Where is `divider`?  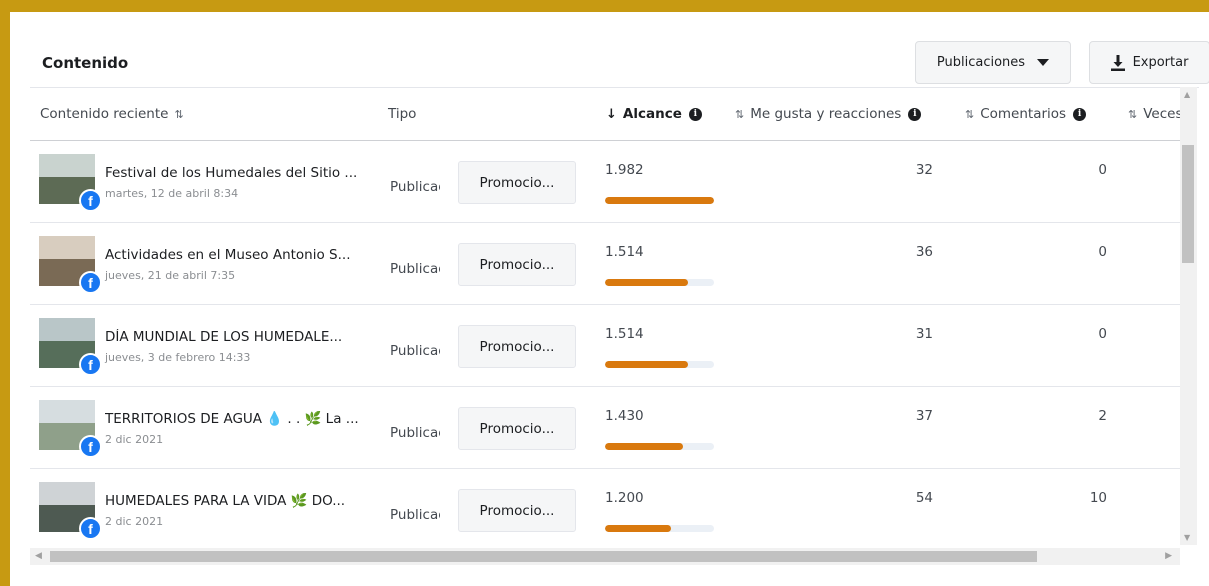
divider is located at coordinates (614, 87).